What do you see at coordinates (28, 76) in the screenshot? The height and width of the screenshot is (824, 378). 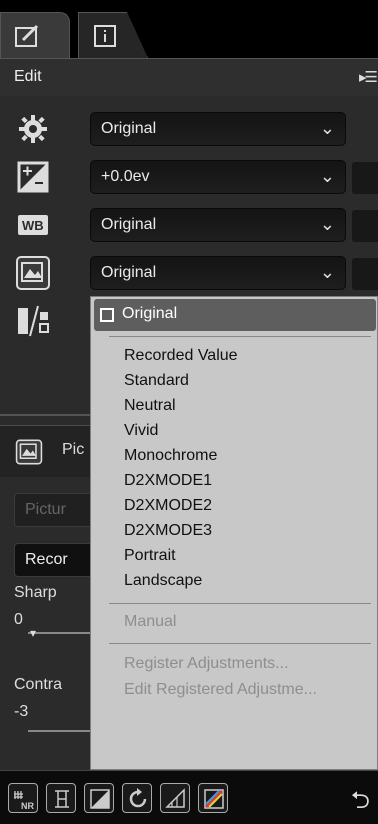 I see `edit-title: Edit` at bounding box center [28, 76].